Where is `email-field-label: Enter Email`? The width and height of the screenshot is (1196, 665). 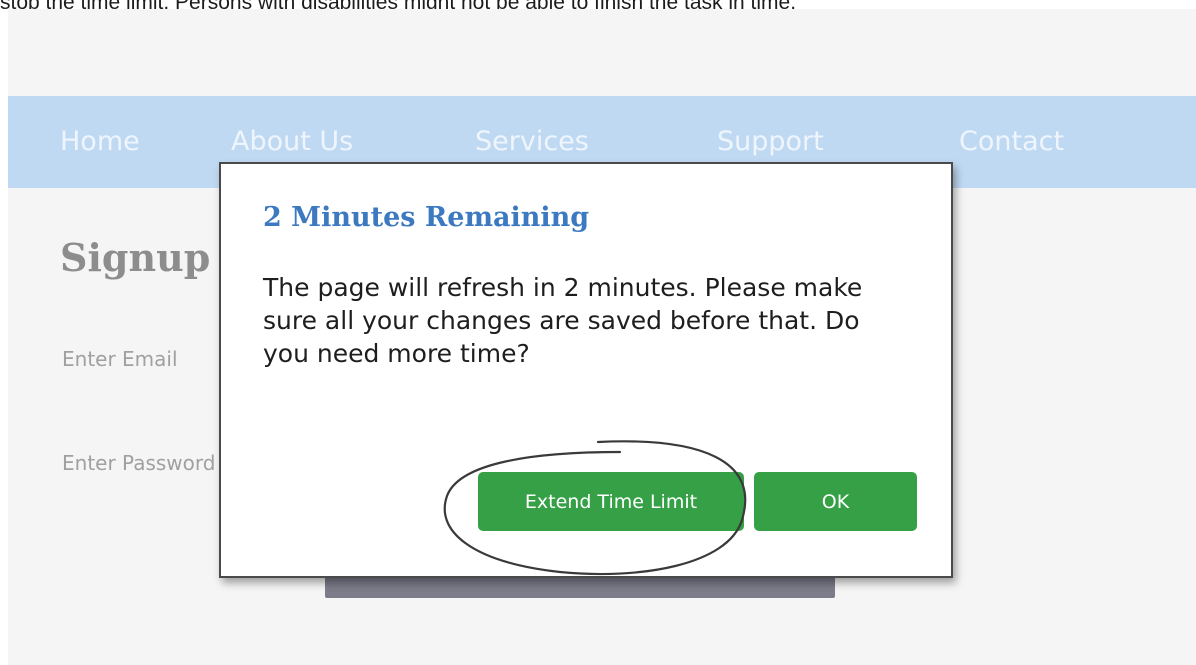 email-field-label: Enter Email is located at coordinates (120, 359).